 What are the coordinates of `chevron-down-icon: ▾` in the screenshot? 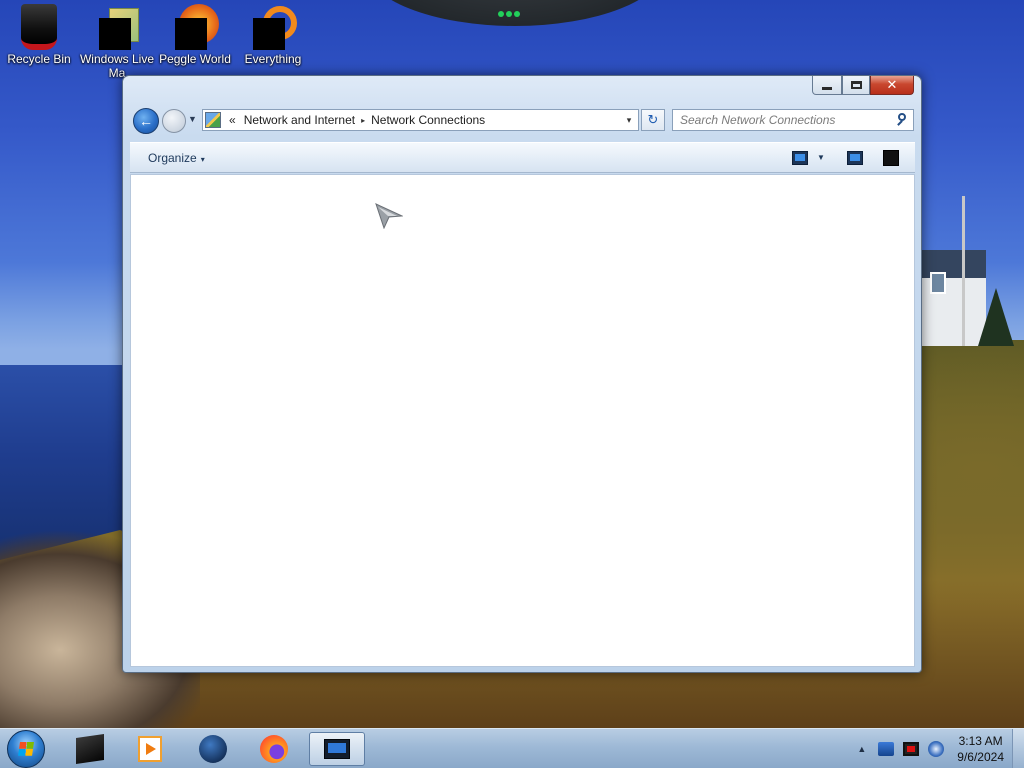 It's located at (202, 159).